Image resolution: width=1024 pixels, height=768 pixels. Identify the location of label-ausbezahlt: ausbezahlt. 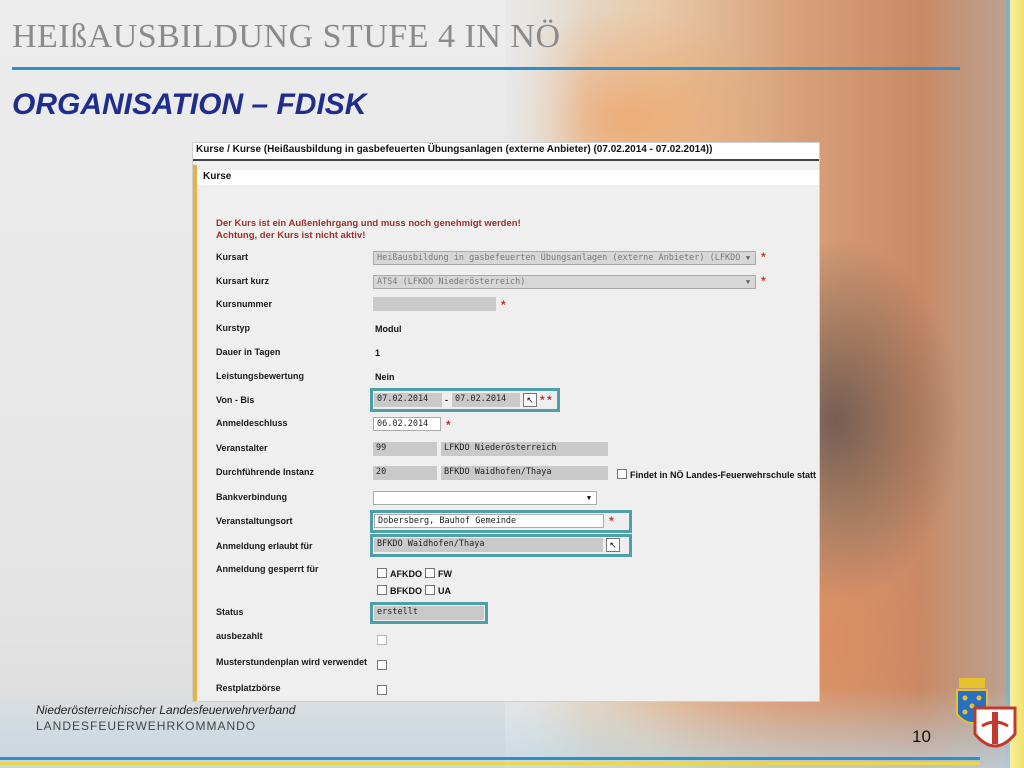
(239, 636).